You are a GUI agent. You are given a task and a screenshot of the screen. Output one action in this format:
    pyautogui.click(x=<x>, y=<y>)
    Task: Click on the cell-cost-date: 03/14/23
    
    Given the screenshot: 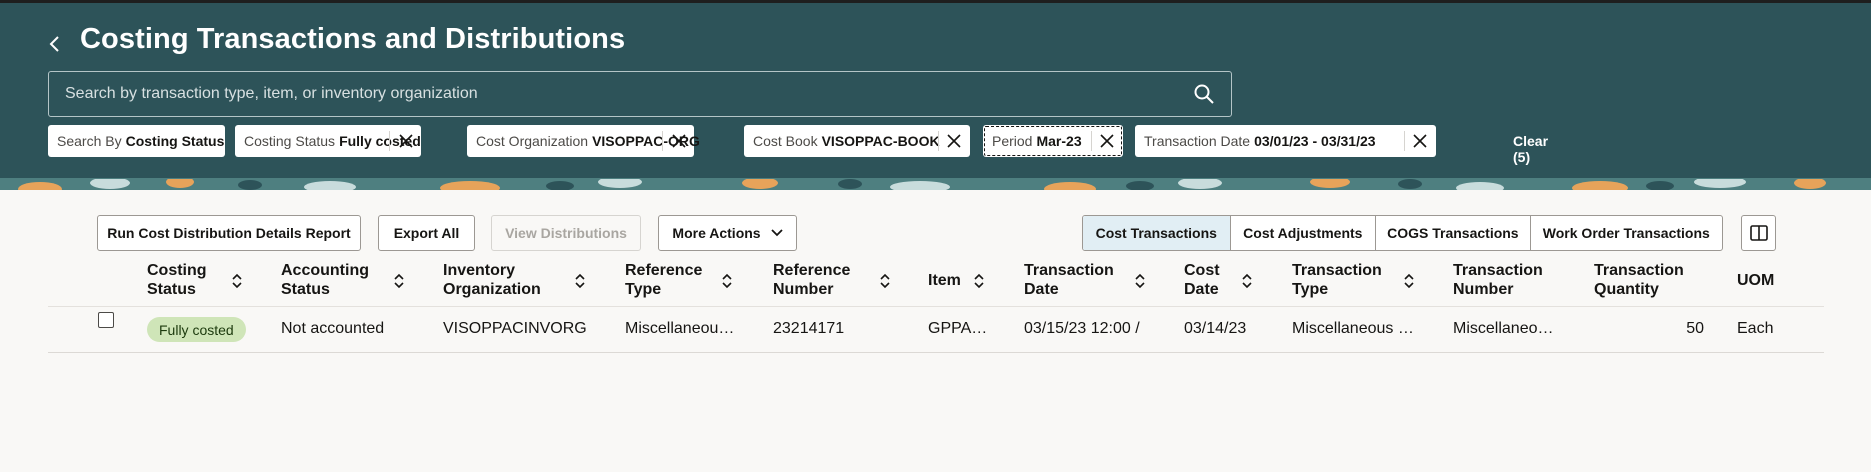 What is the action you would take?
    pyautogui.click(x=1215, y=328)
    